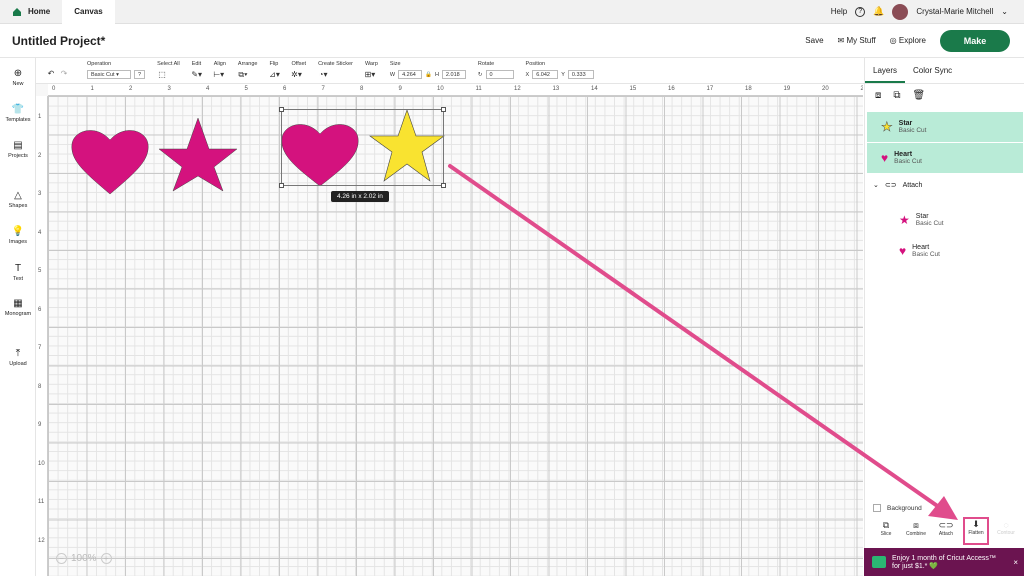 The image size is (1024, 576). I want to click on sidebar-item-text: T Text, so click(18, 272).